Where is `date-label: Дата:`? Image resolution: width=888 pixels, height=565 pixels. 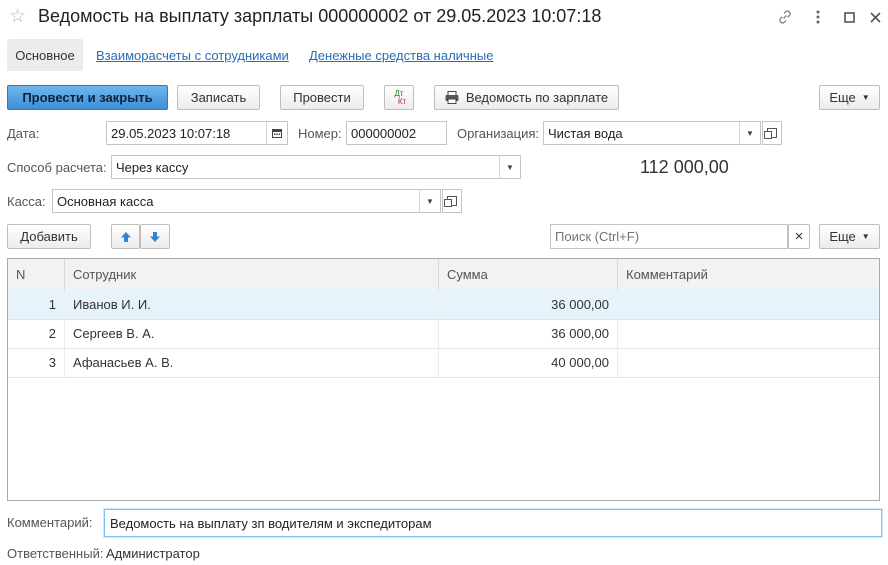 date-label: Дата: is located at coordinates (23, 133).